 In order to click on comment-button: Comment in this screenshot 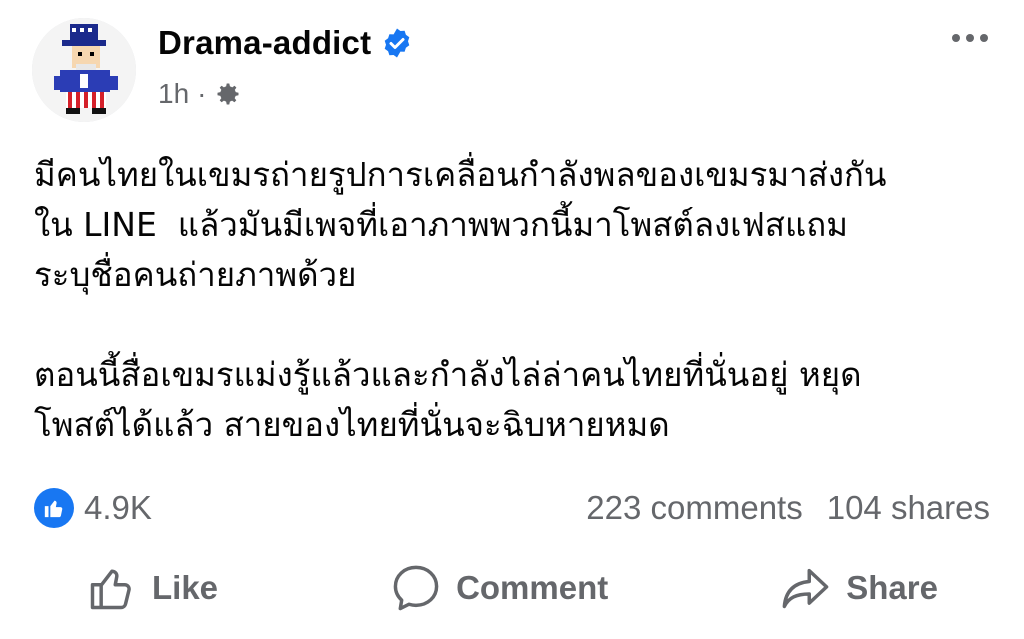, I will do `click(499, 588)`.